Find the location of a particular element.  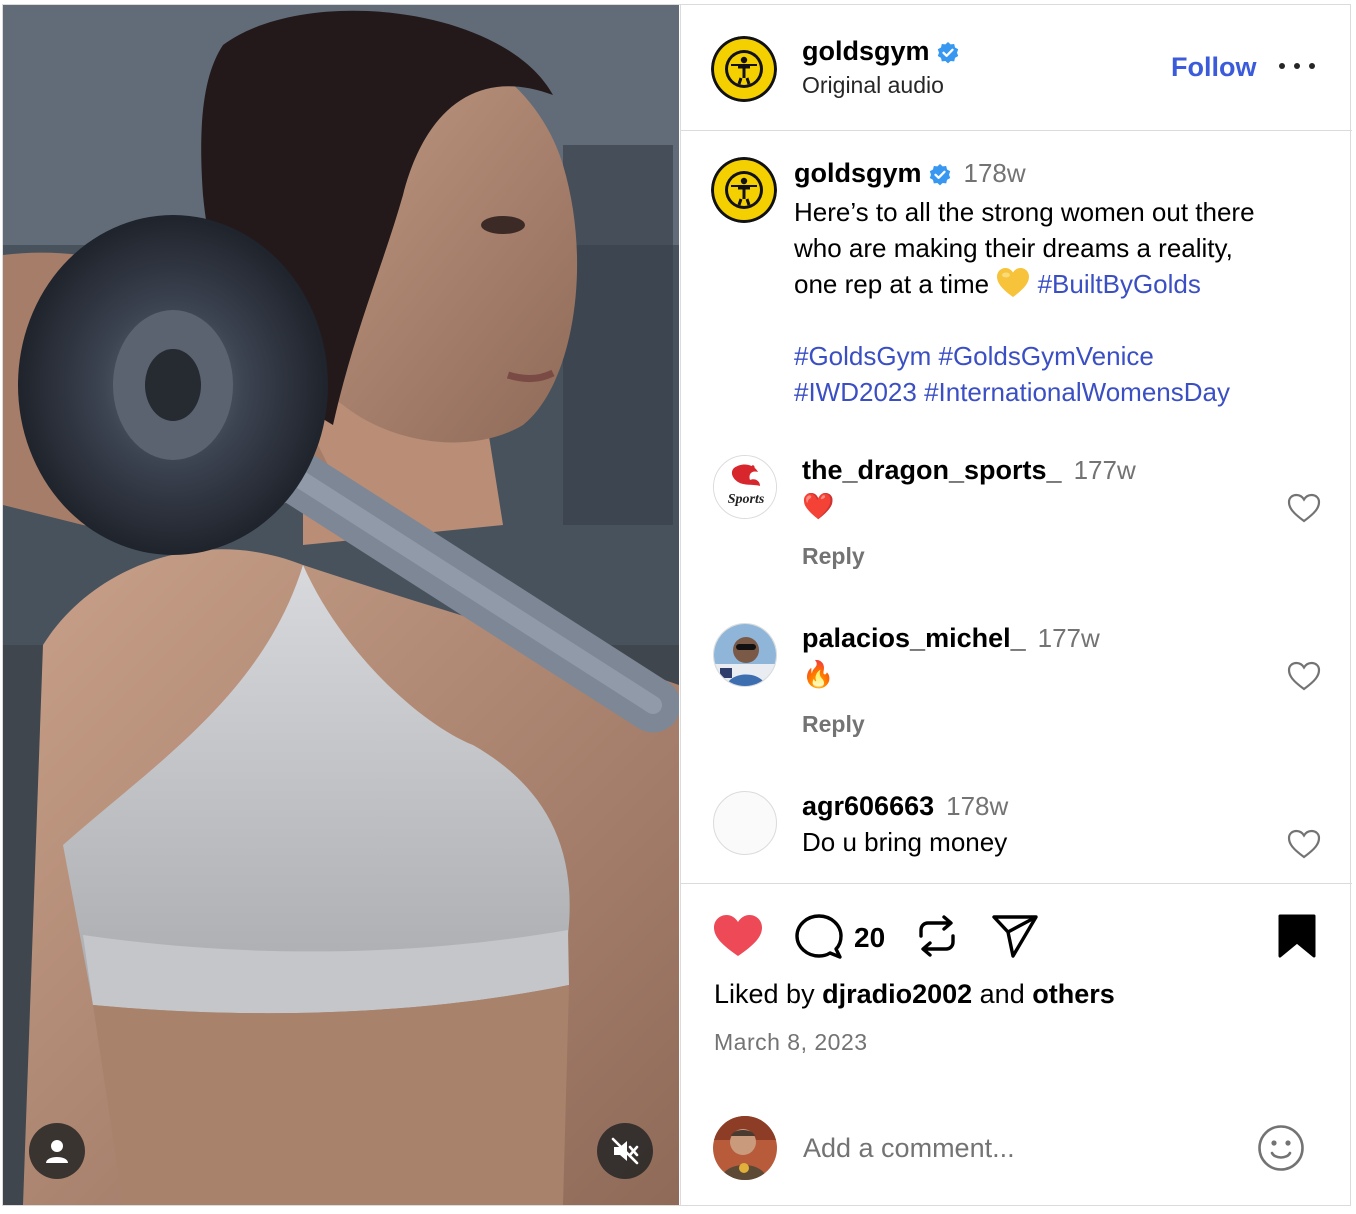

comment-bubble-icon is located at coordinates (819, 936).